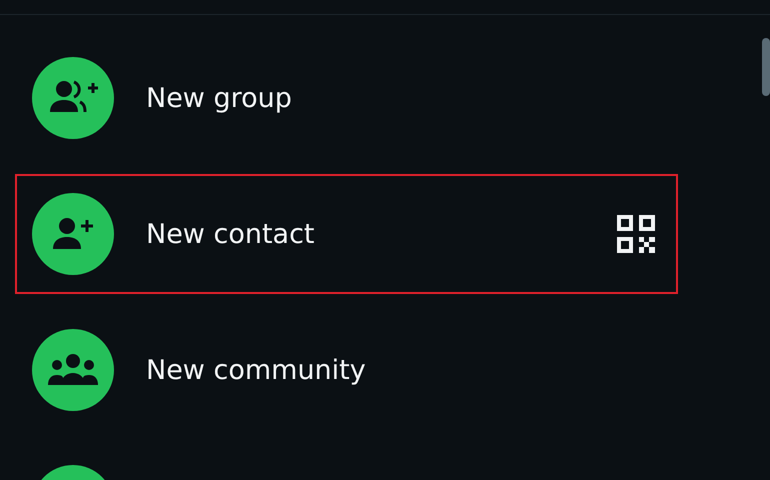 The image size is (770, 480). What do you see at coordinates (73, 370) in the screenshot?
I see `people-icon` at bounding box center [73, 370].